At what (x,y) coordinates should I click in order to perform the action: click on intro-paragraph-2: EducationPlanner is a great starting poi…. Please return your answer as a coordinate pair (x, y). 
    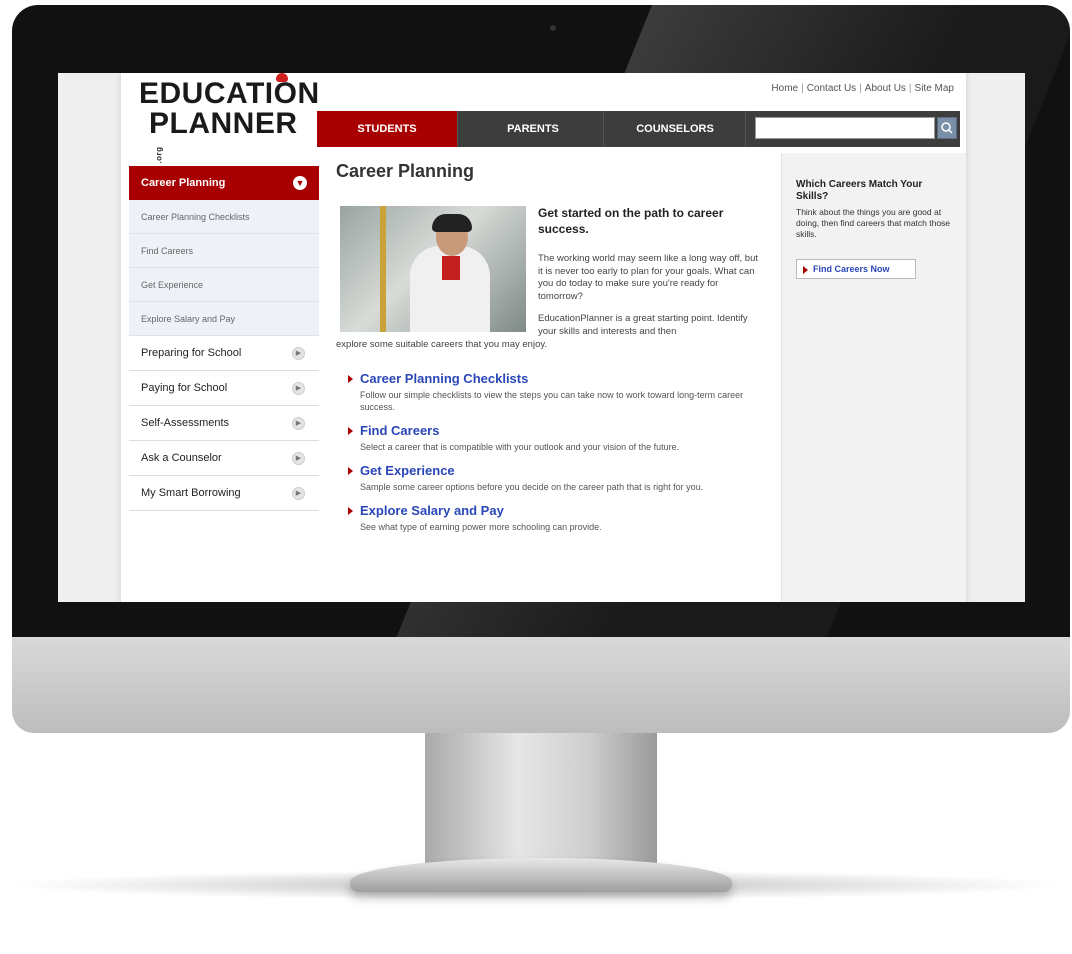
    Looking at the image, I should click on (643, 325).